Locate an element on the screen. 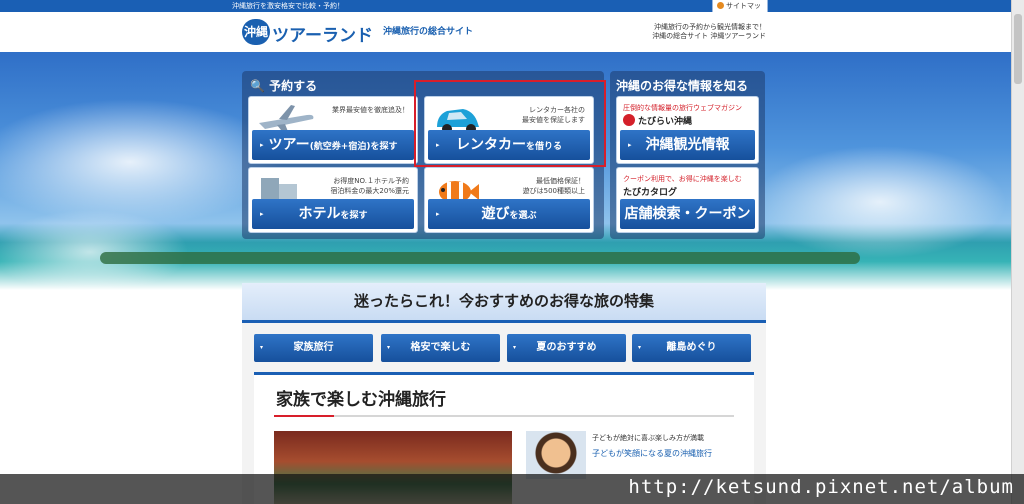  hotel-button-tail: を探す is located at coordinates (354, 216).